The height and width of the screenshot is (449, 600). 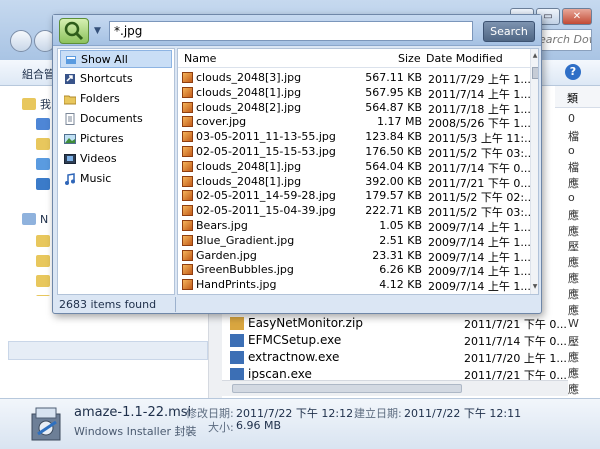 What do you see at coordinates (509, 31) in the screenshot?
I see `search-button: Search` at bounding box center [509, 31].